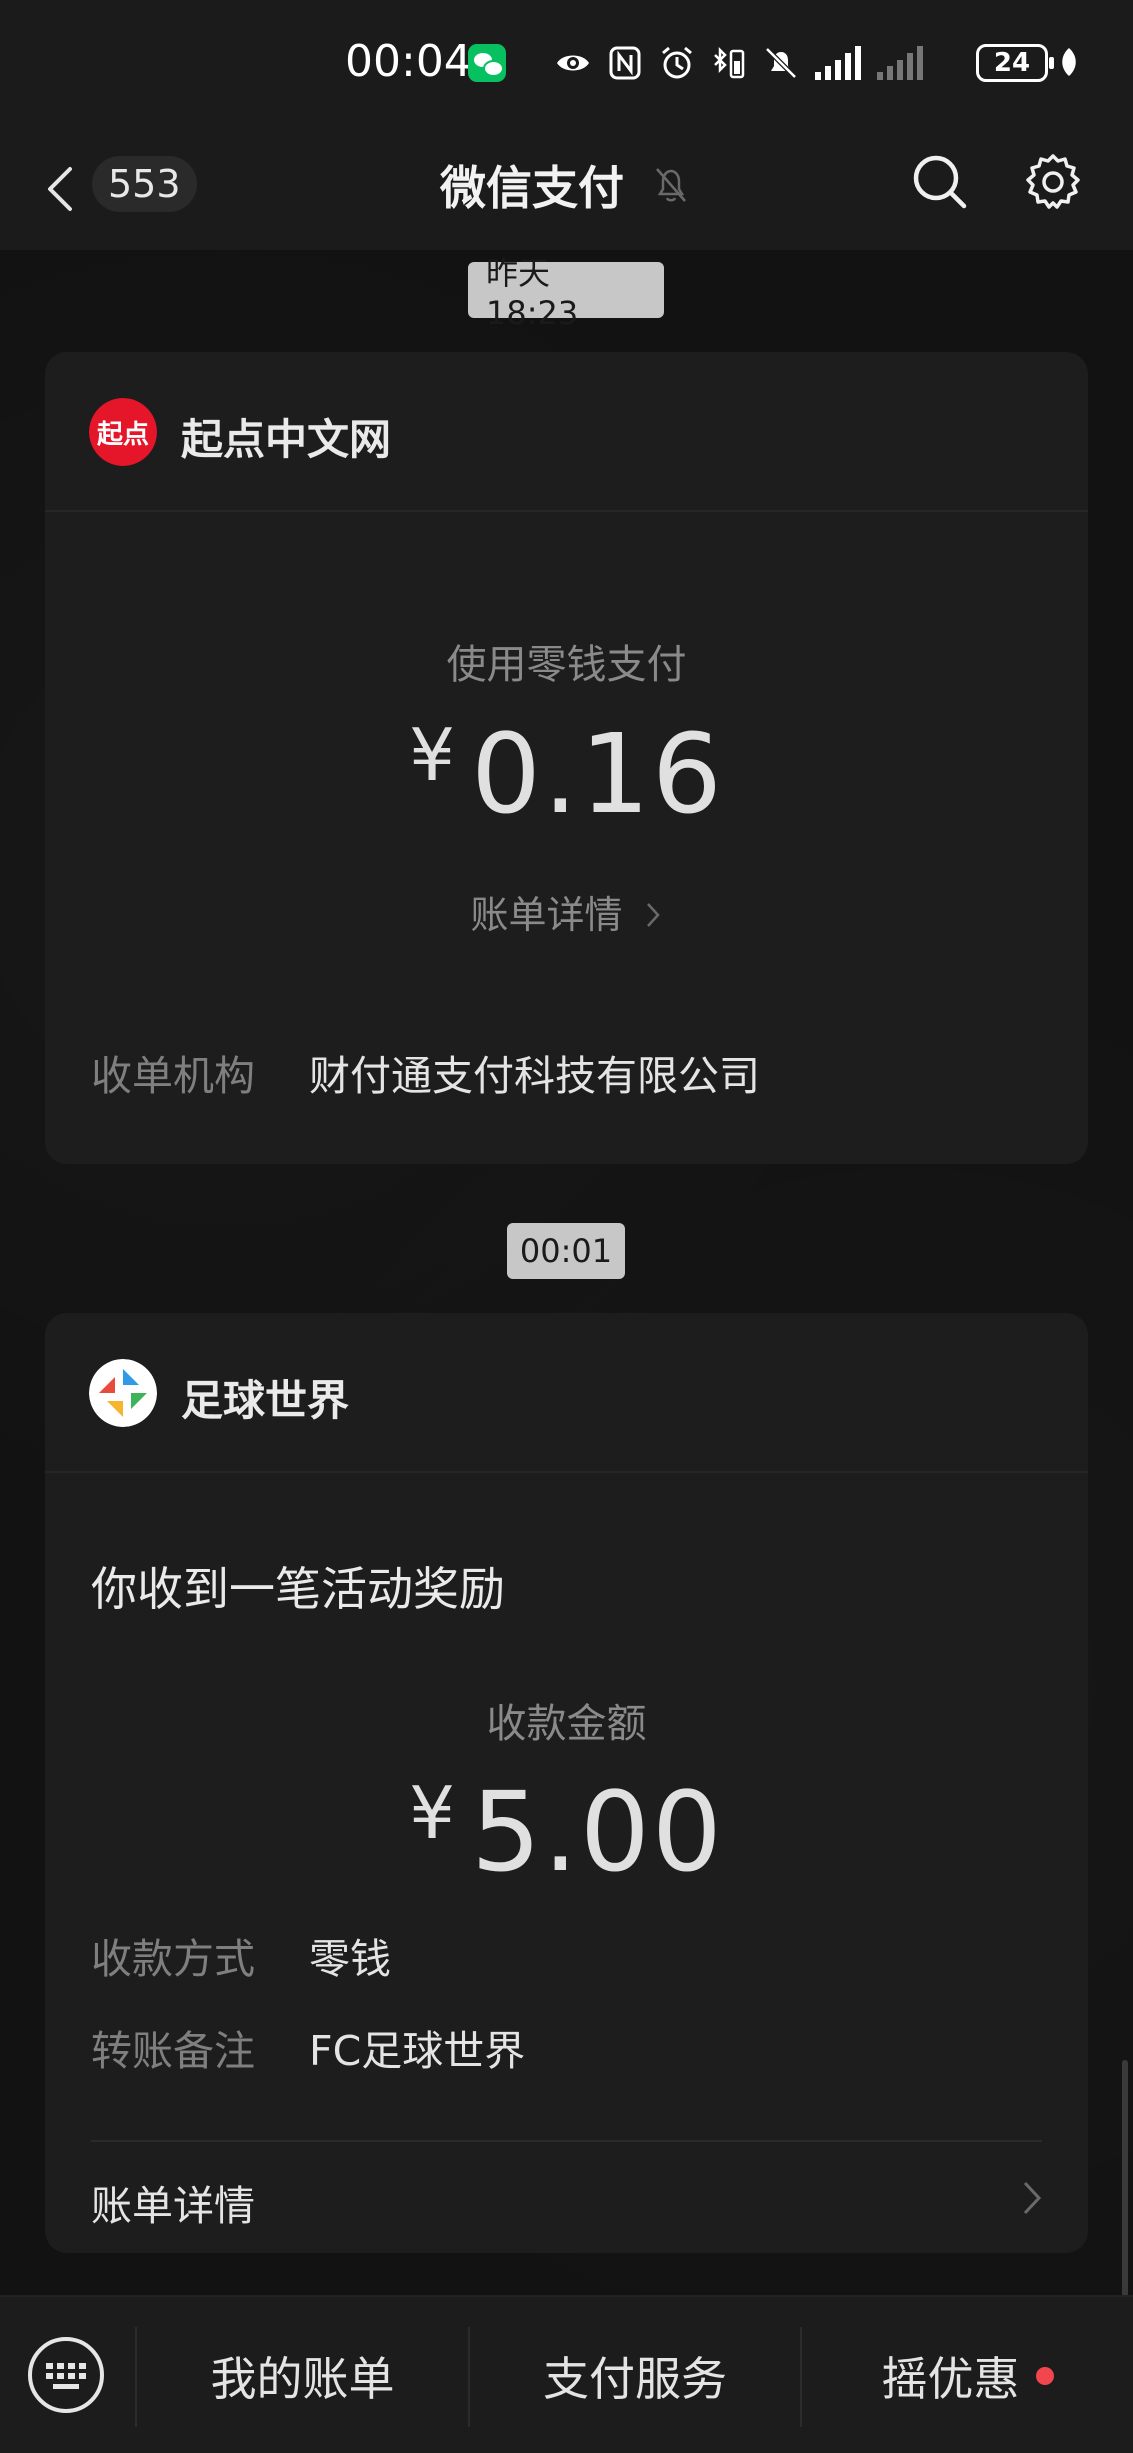  I want to click on bluetooth-battery-icon, so click(729, 62).